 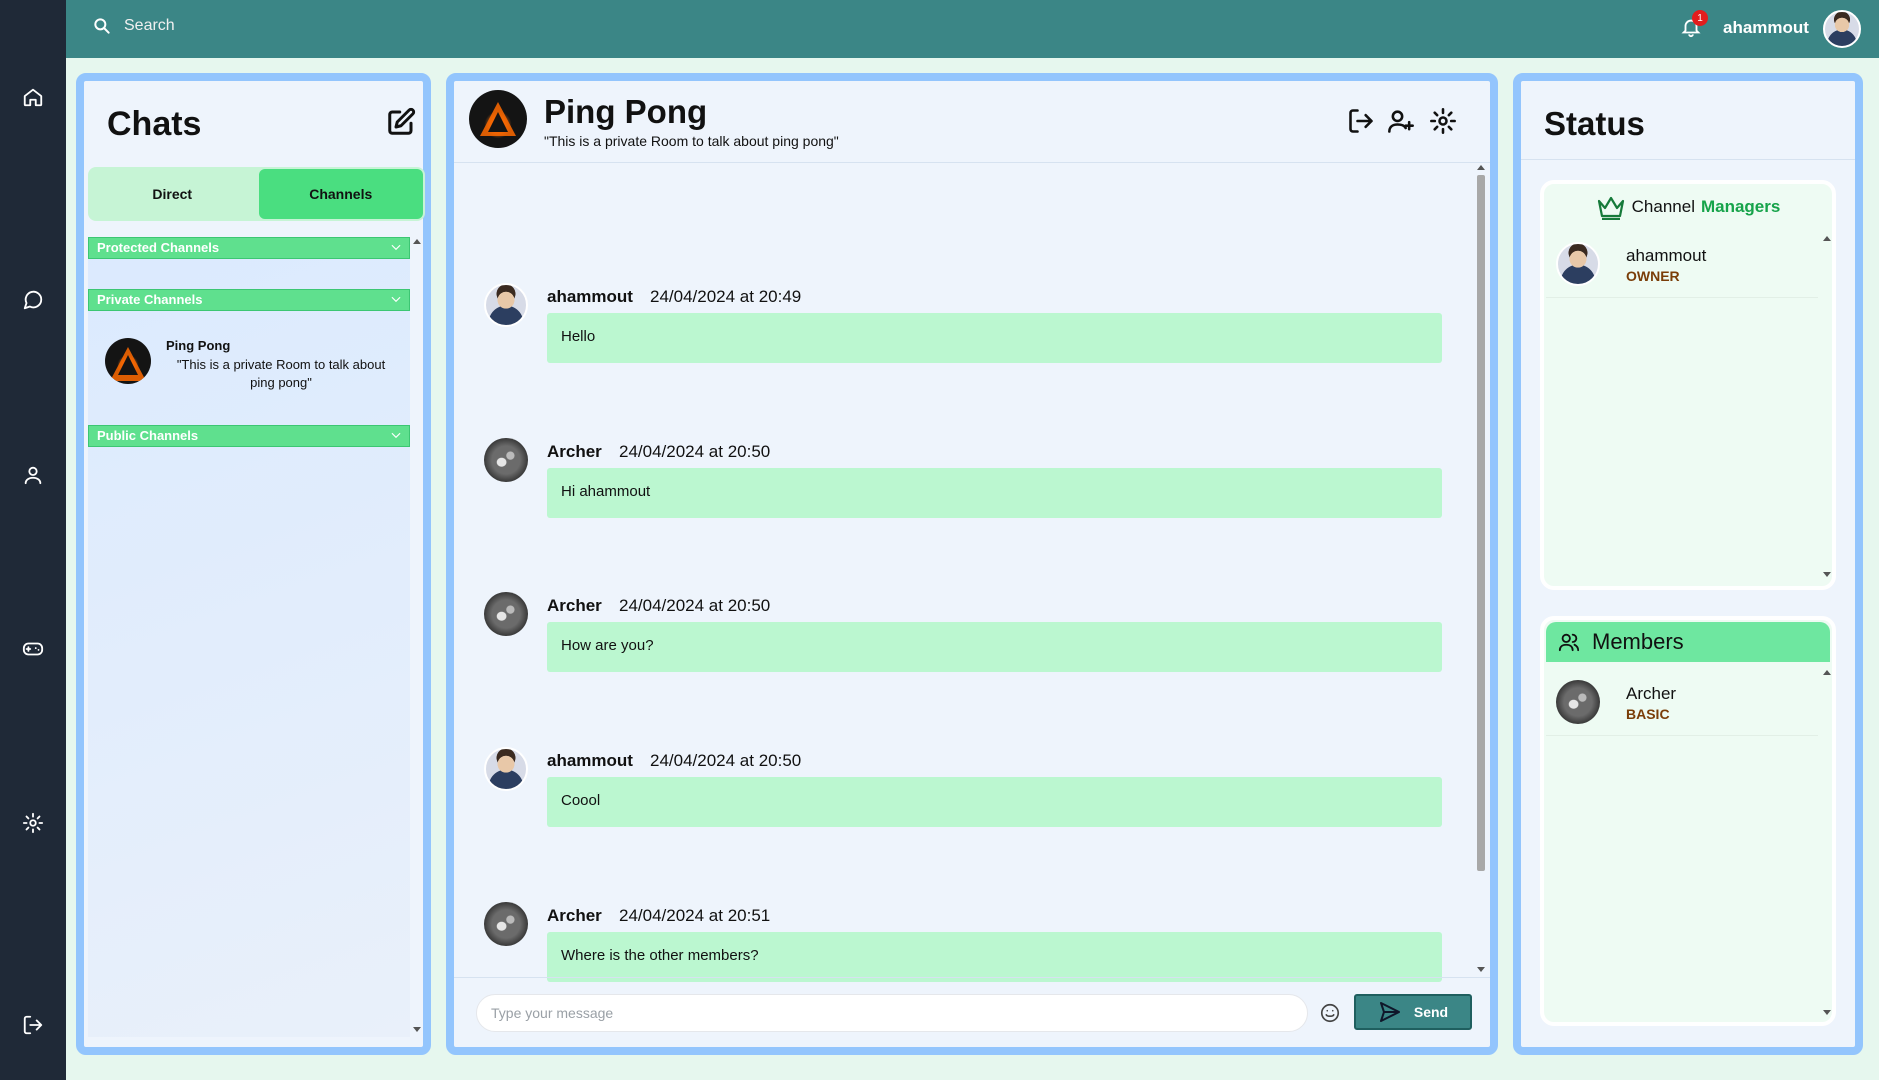 I want to click on user-avatar, so click(x=1842, y=29).